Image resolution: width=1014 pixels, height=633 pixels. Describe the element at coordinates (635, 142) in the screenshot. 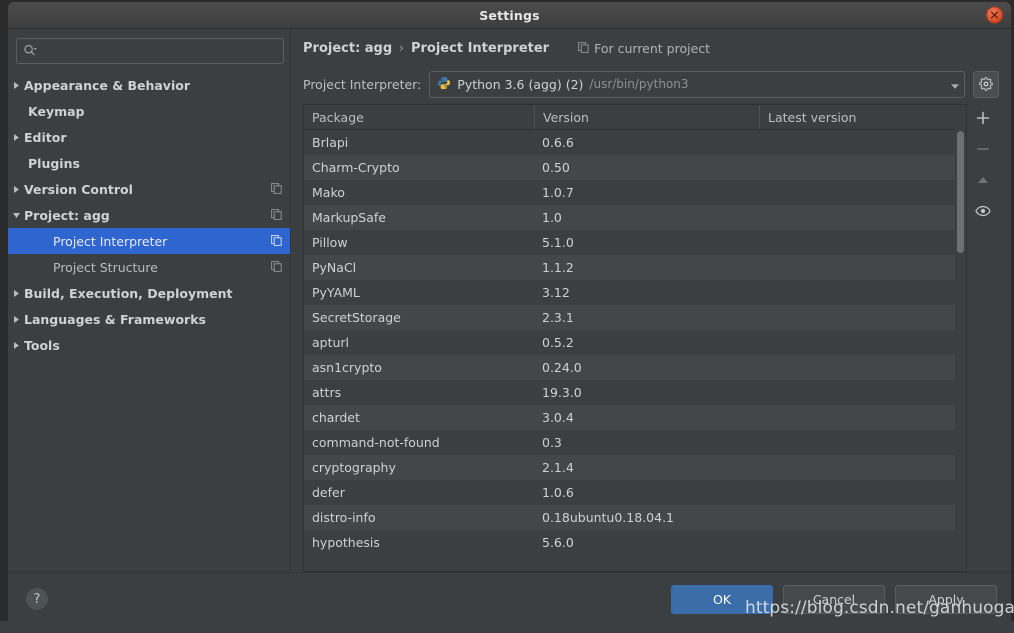

I see `table-row: Brlapi 0.6.6` at that location.